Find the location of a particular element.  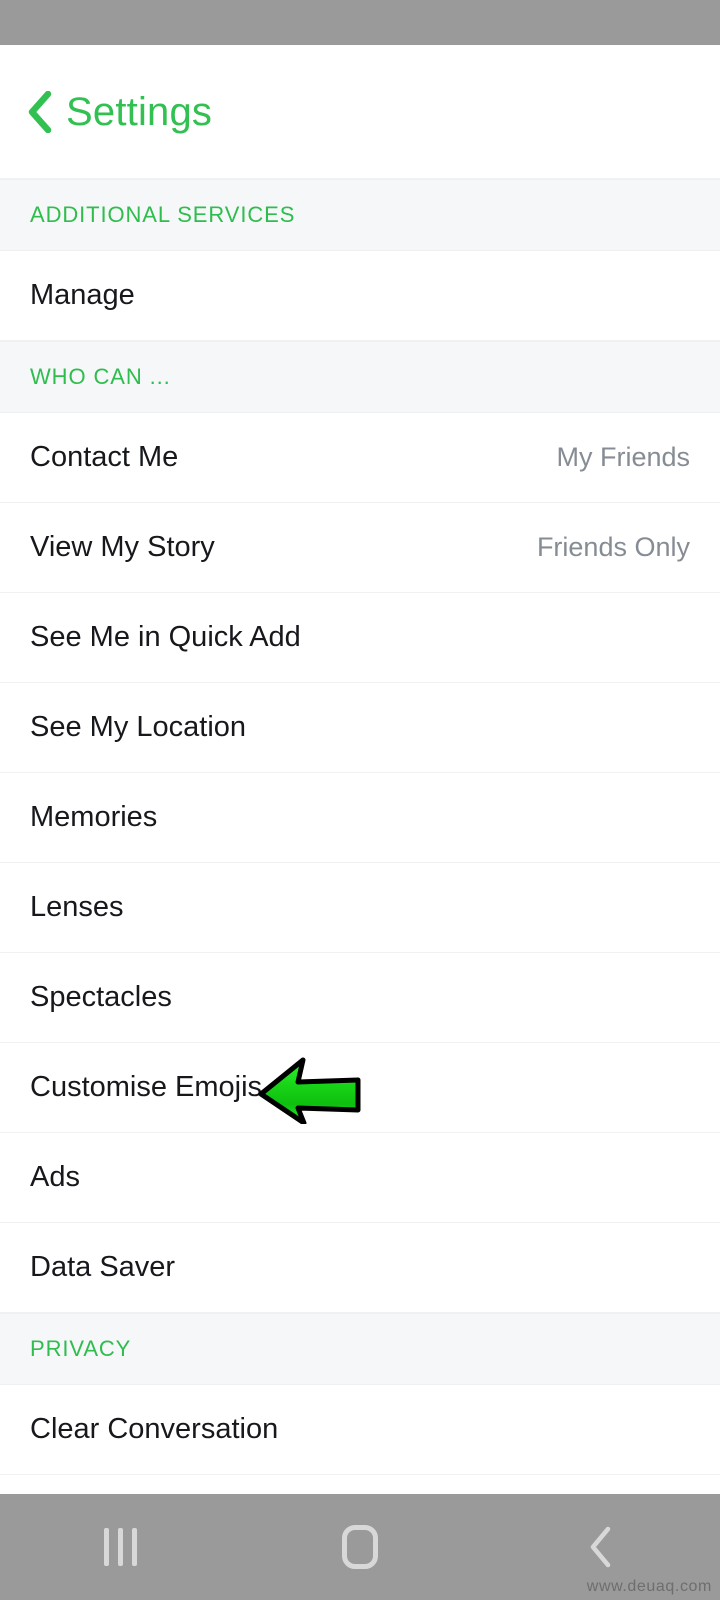

row-label: Manage is located at coordinates (82, 295).